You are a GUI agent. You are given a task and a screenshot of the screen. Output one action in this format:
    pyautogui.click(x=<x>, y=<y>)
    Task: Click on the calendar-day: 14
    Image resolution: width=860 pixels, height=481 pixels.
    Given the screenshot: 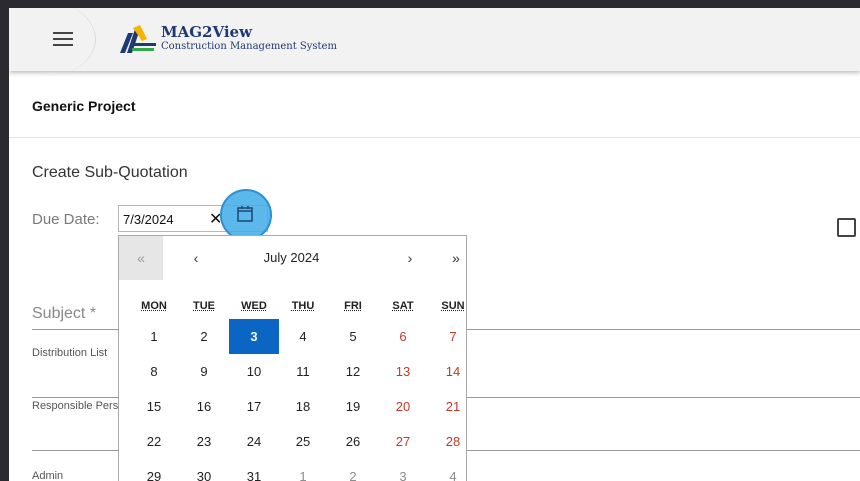 What is the action you would take?
    pyautogui.click(x=453, y=371)
    